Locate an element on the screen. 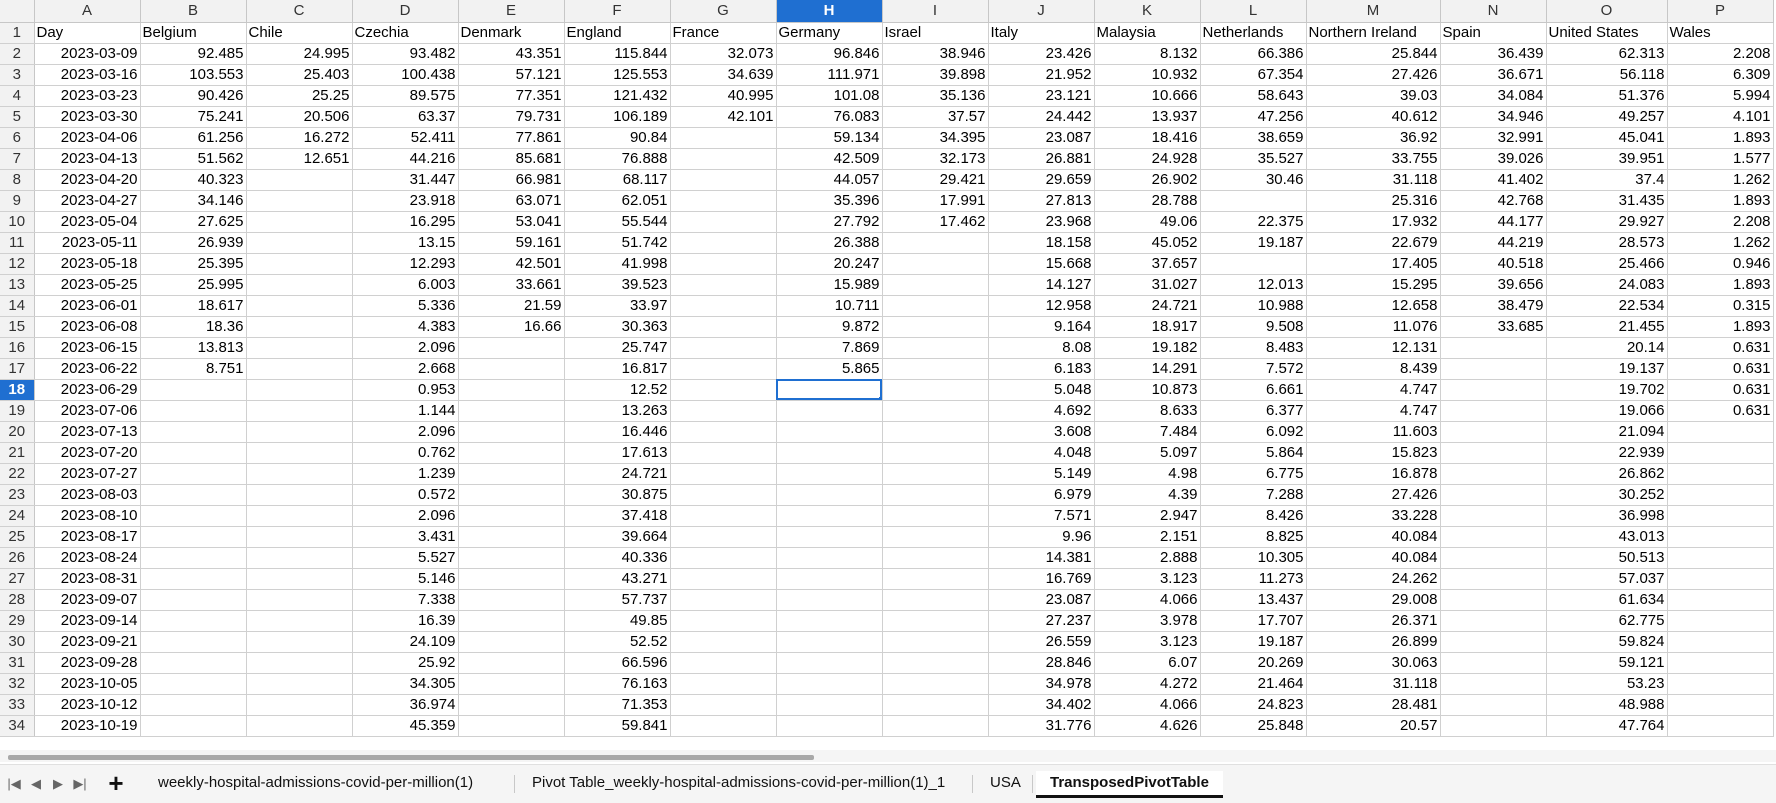  table-cell: 1.144 is located at coordinates (405, 411).